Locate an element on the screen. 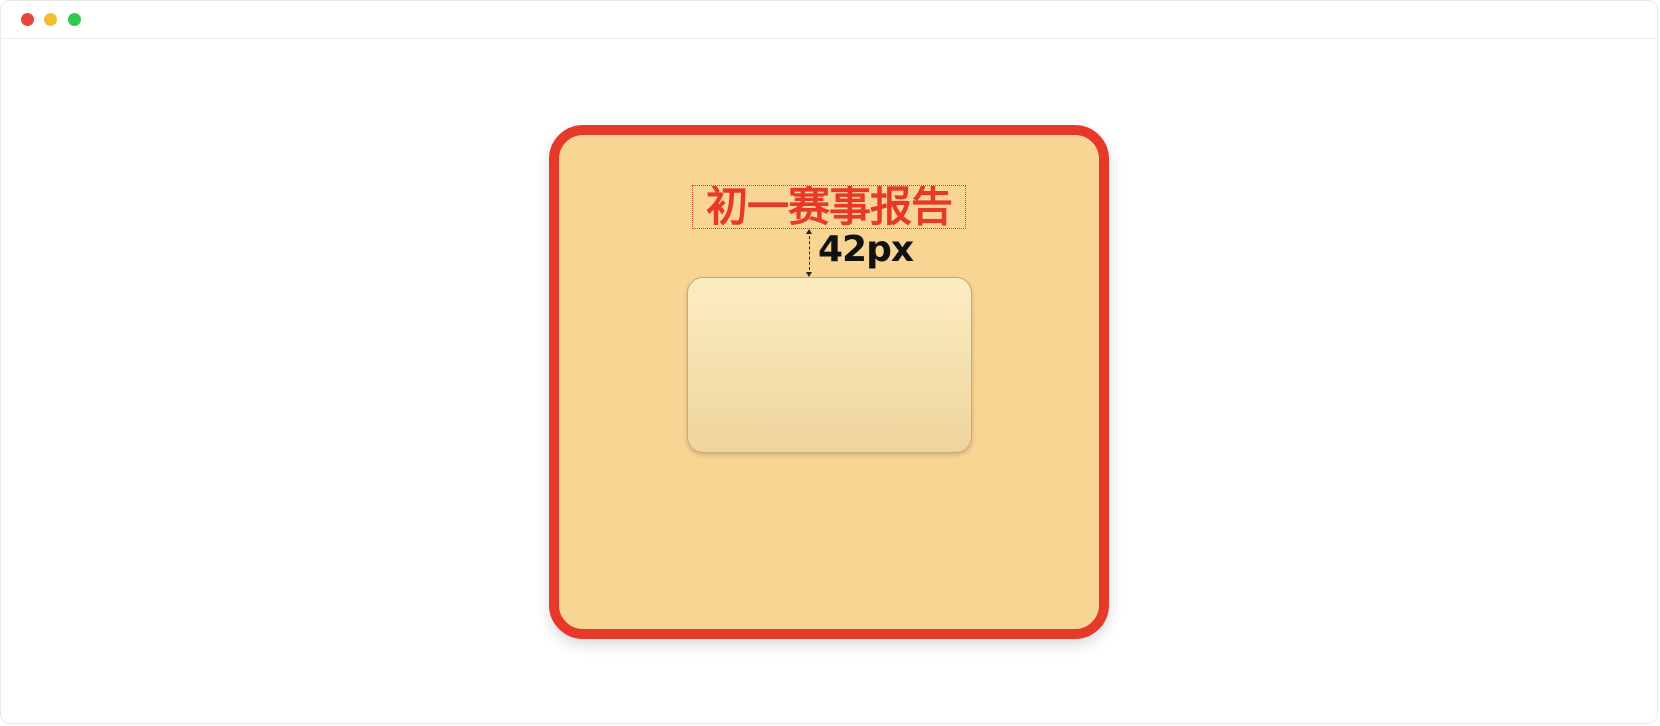 The width and height of the screenshot is (1660, 726). spacing-indicator-line is located at coordinates (809, 253).